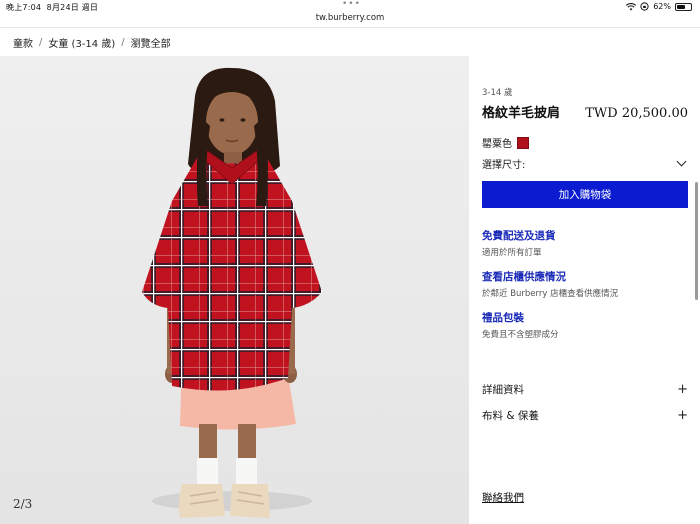  Describe the element at coordinates (644, 6) in the screenshot. I see `rotation-lock-icon` at that location.